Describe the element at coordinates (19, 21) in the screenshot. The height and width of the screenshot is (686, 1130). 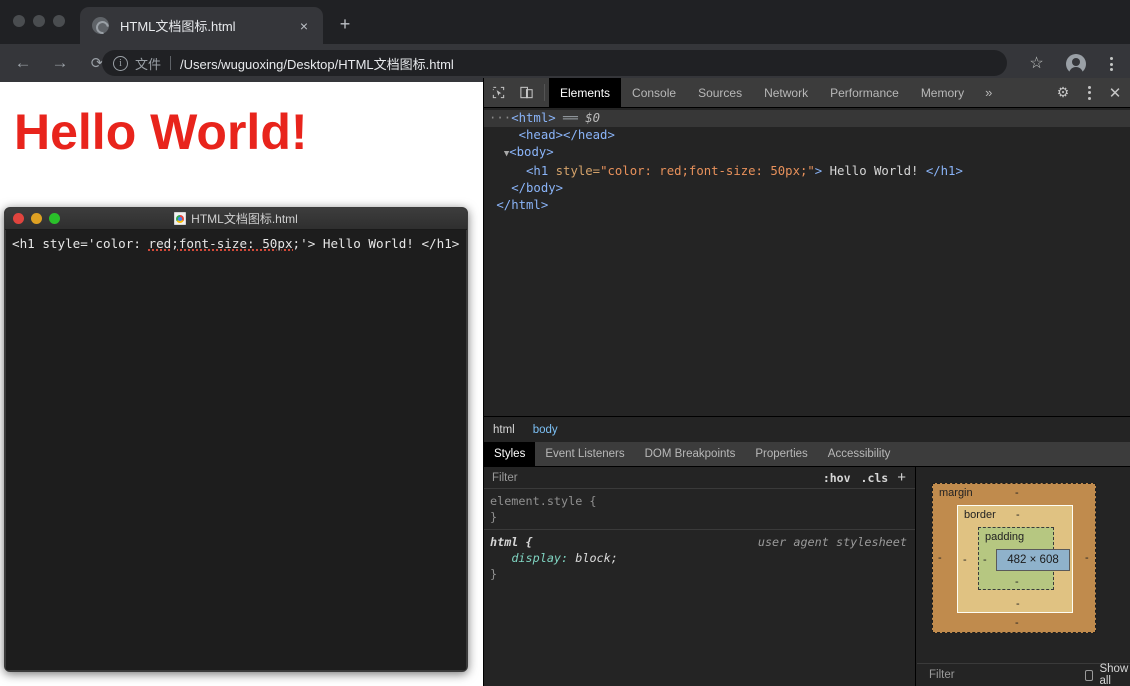
I see `close-window-button` at that location.